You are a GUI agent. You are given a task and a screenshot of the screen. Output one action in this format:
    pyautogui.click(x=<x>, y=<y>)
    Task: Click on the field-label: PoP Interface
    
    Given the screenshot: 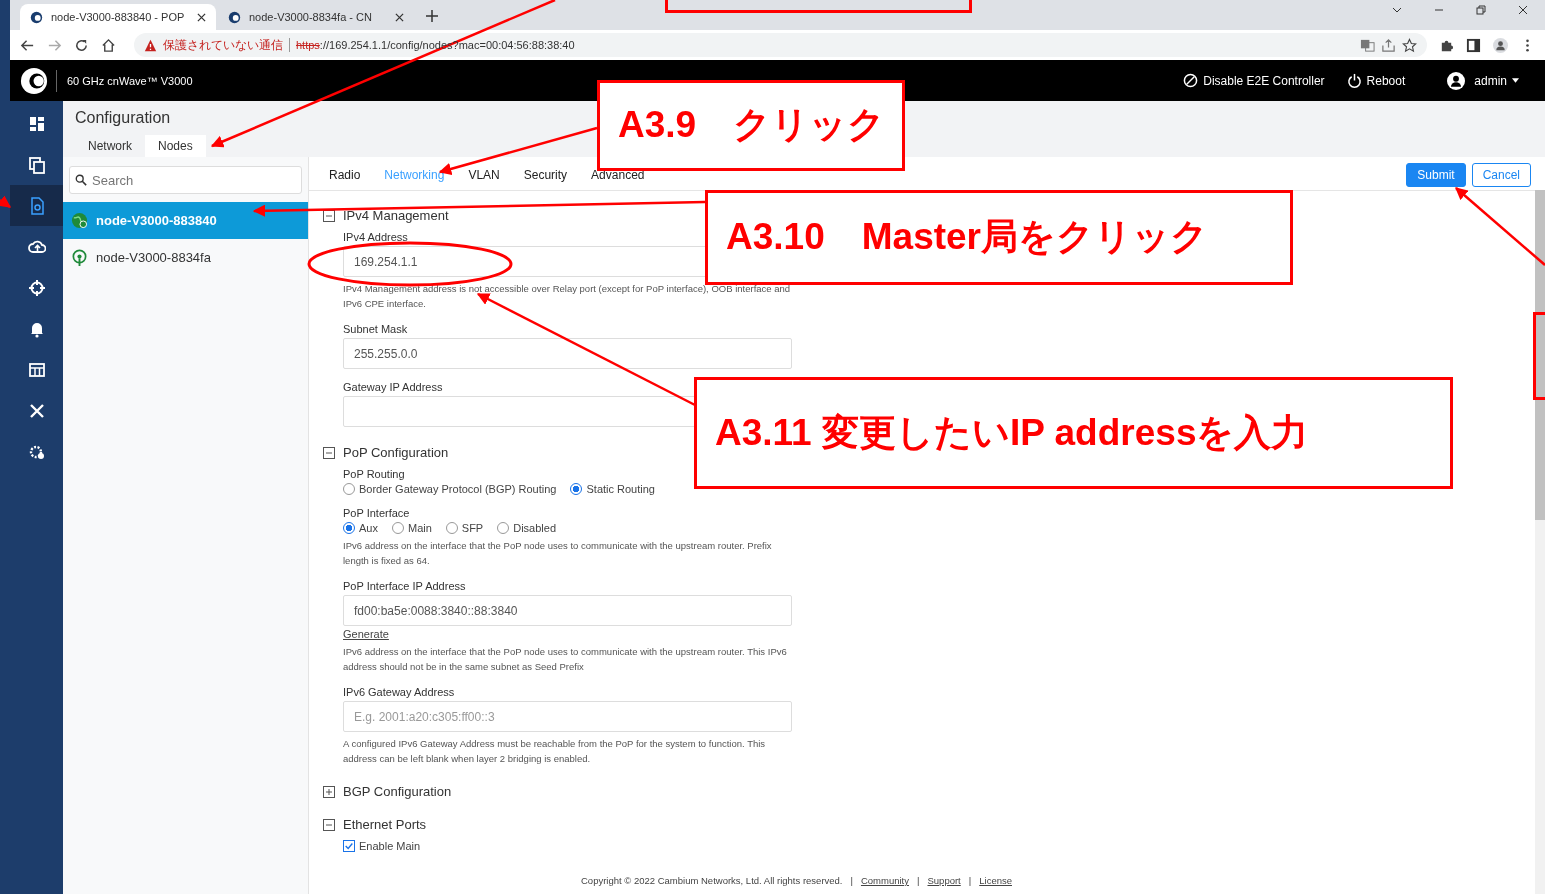 What is the action you would take?
    pyautogui.click(x=377, y=513)
    